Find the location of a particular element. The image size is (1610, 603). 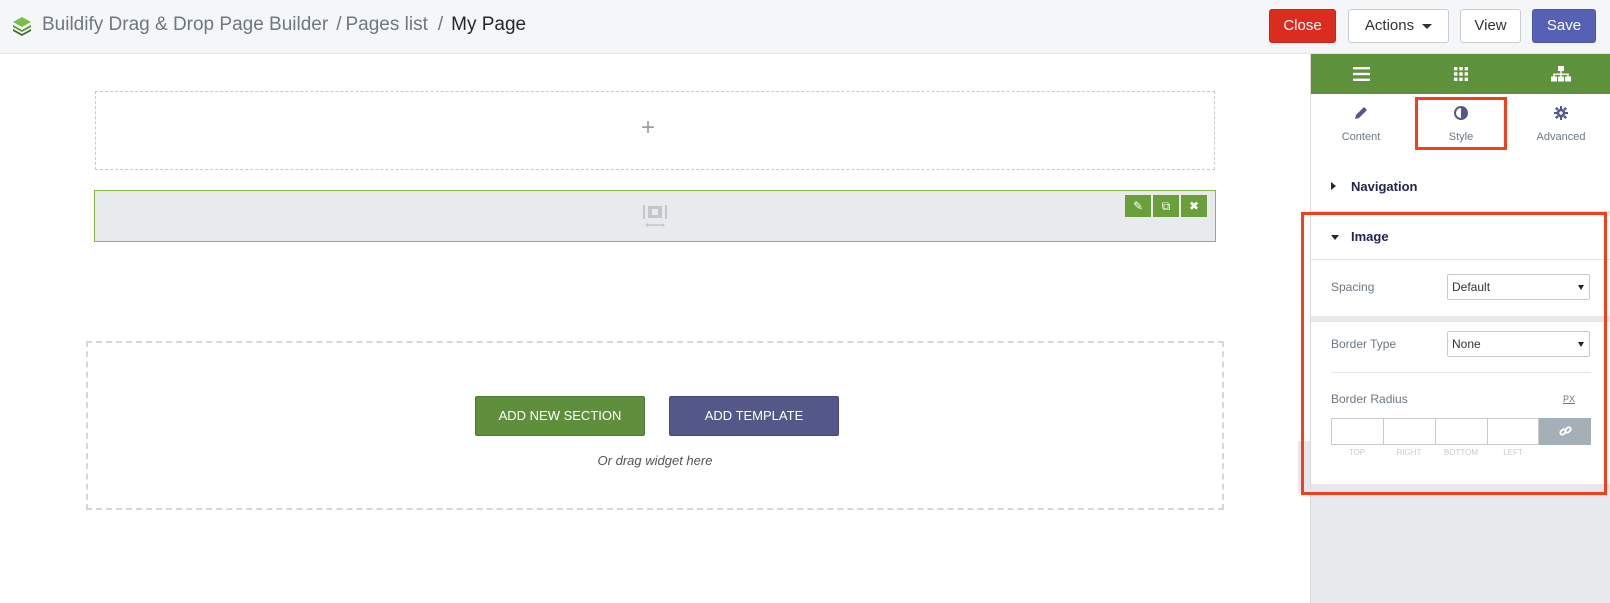

duplicate-icon: ⧉ is located at coordinates (1166, 206).